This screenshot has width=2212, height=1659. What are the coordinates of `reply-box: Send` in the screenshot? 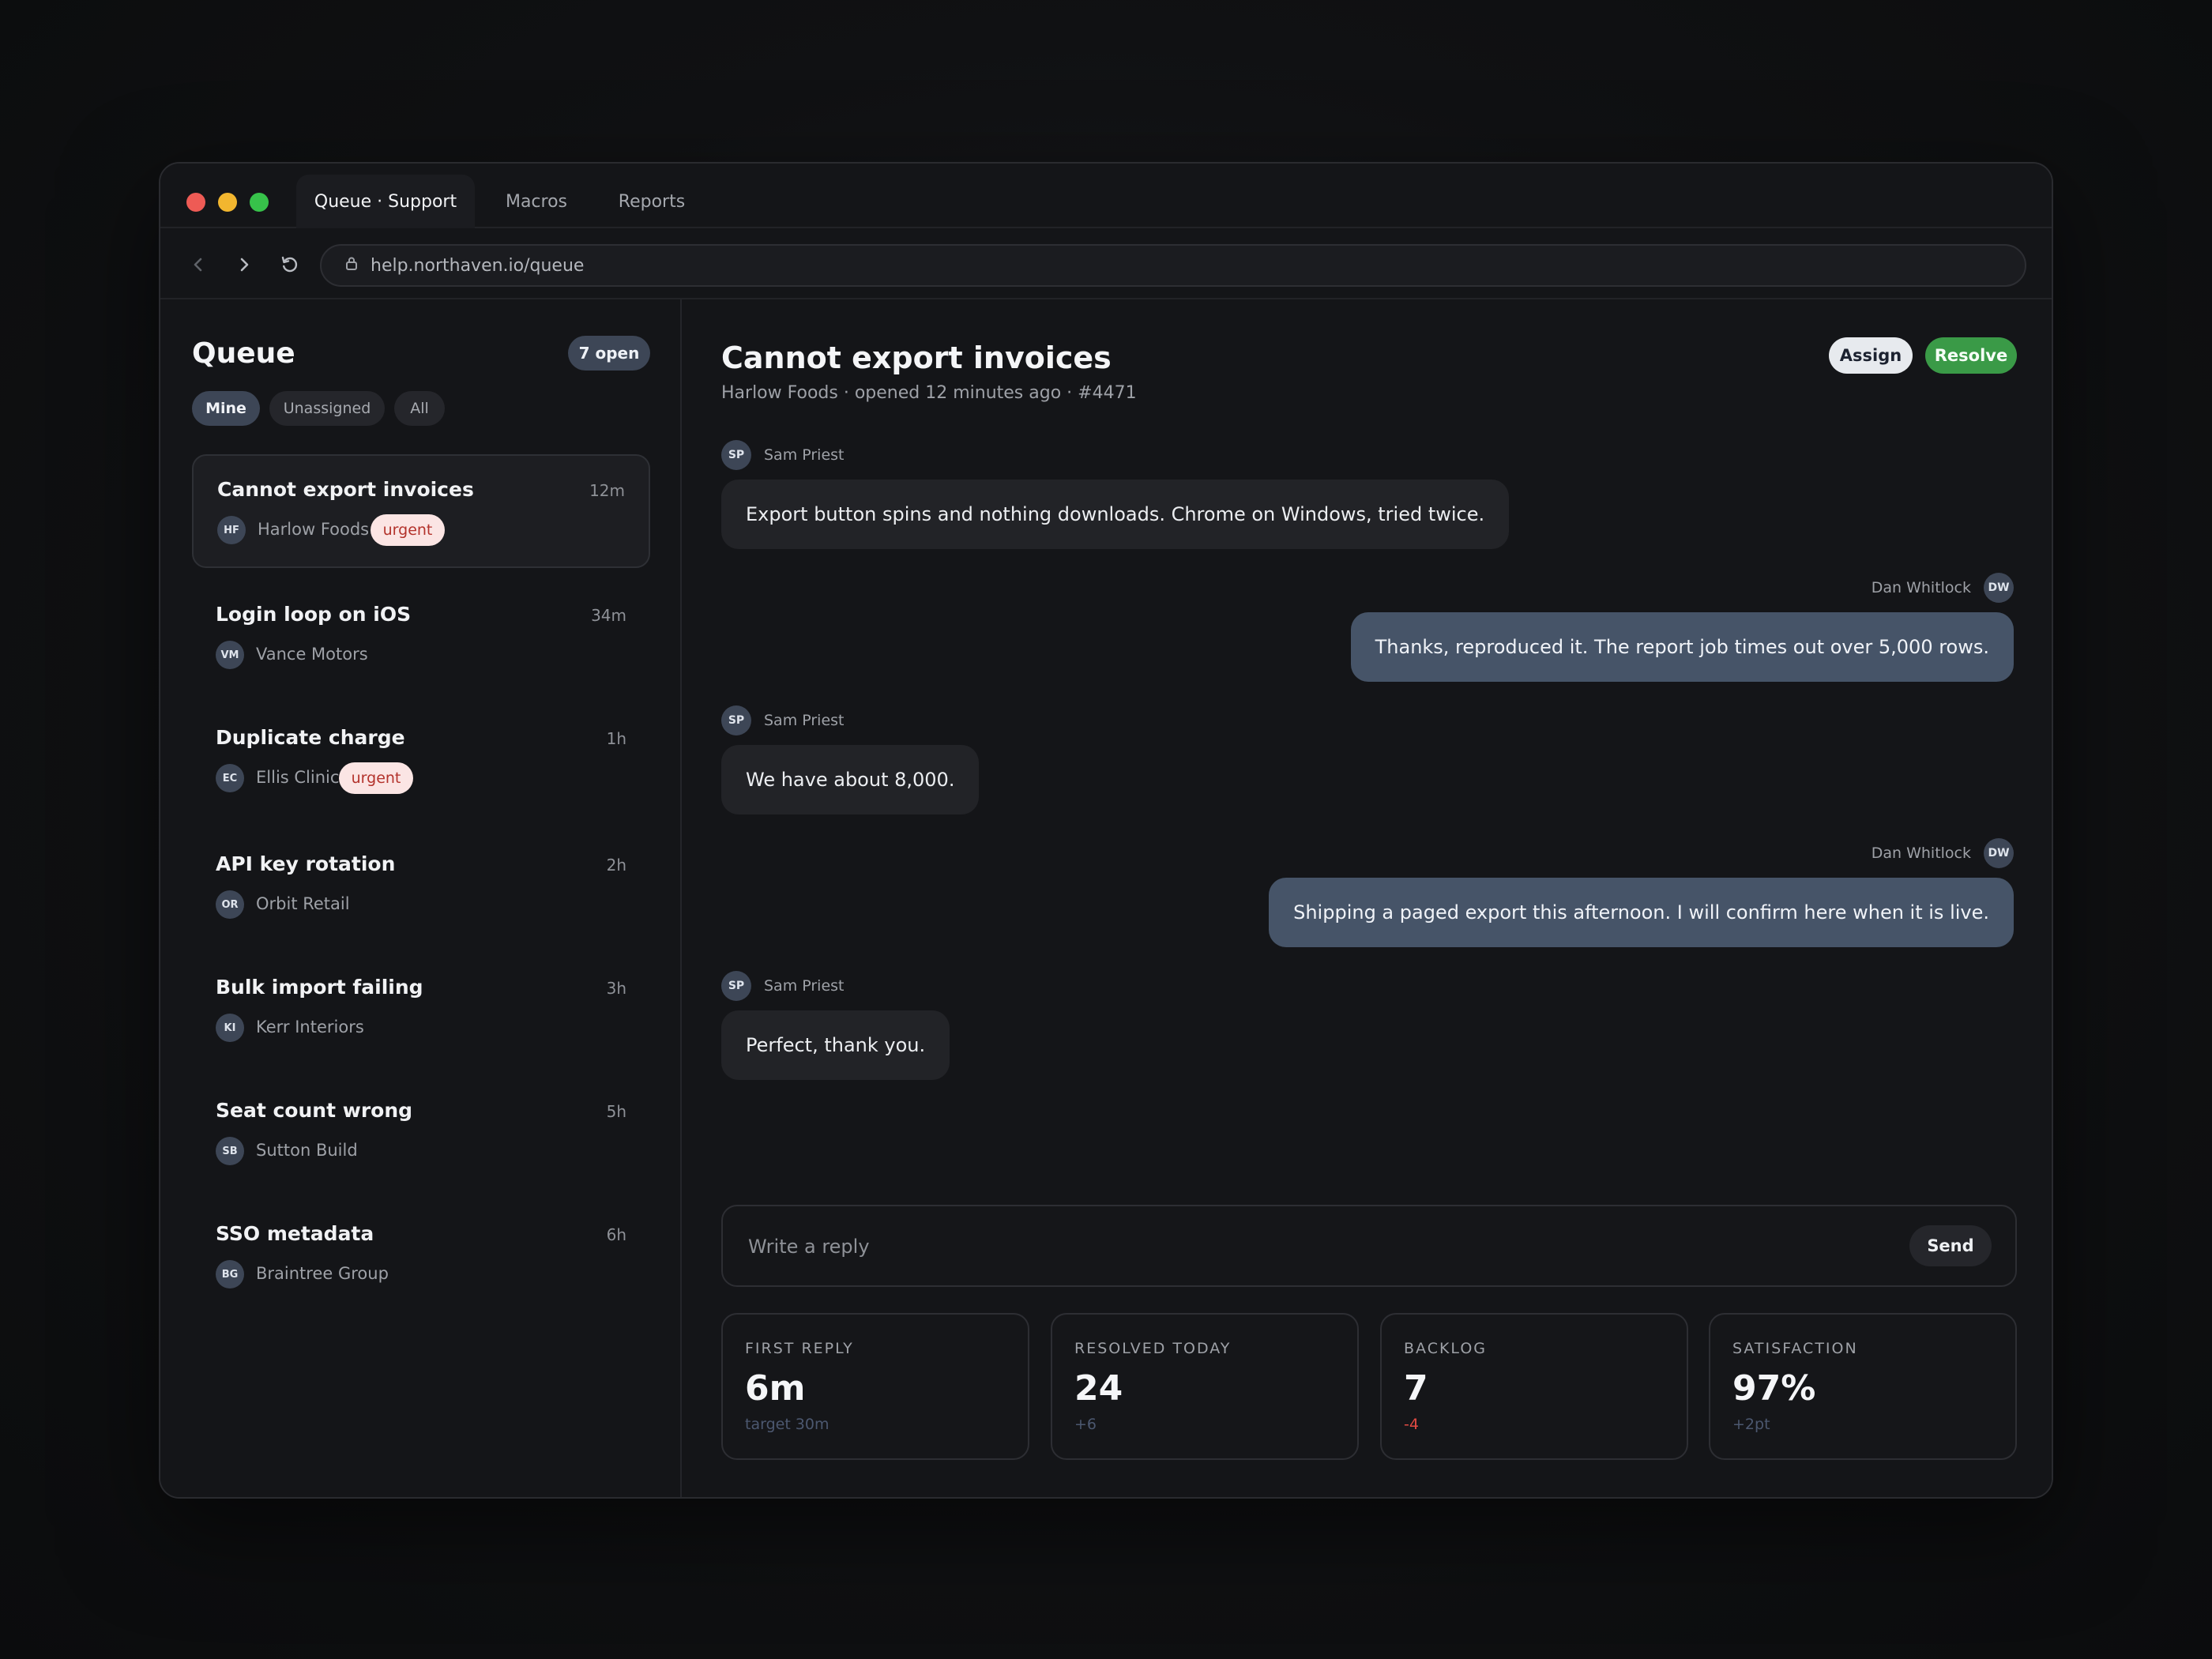 It's located at (1369, 1246).